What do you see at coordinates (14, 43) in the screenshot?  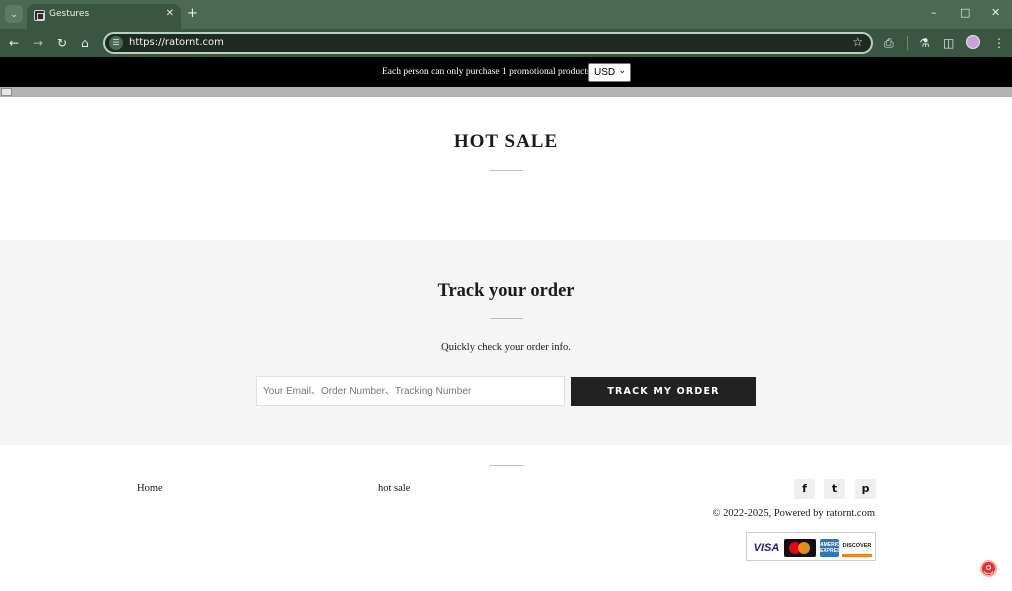 I see `arrow-left-icon: ←` at bounding box center [14, 43].